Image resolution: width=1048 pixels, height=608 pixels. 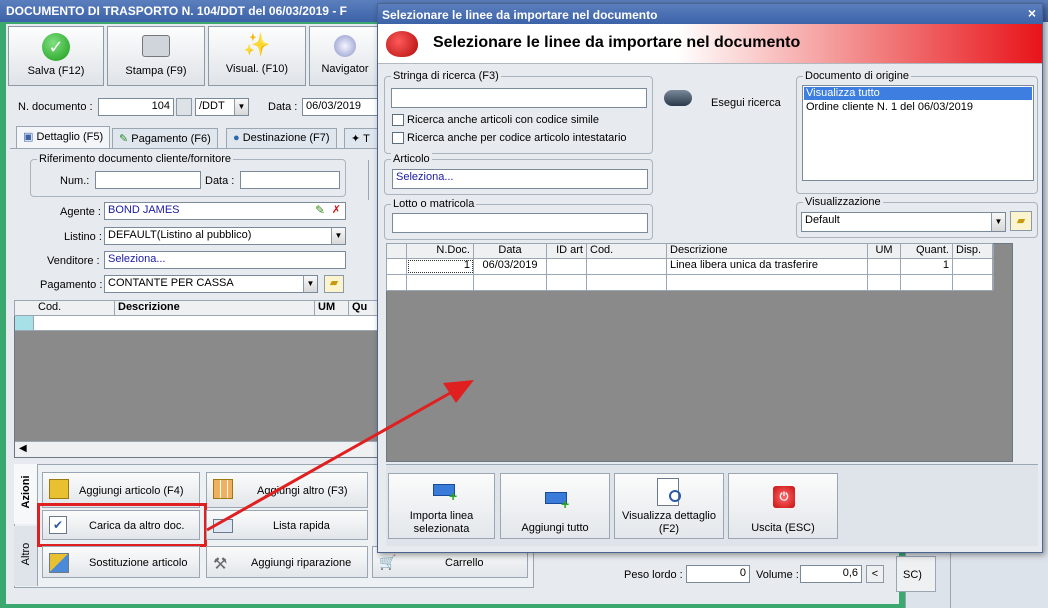 I want to click on annotation-arrow-line, so click(x=329, y=461).